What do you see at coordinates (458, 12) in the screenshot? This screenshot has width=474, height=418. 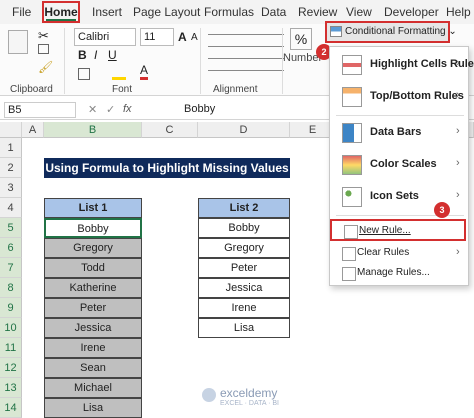 I see `tab-help: Help` at bounding box center [458, 12].